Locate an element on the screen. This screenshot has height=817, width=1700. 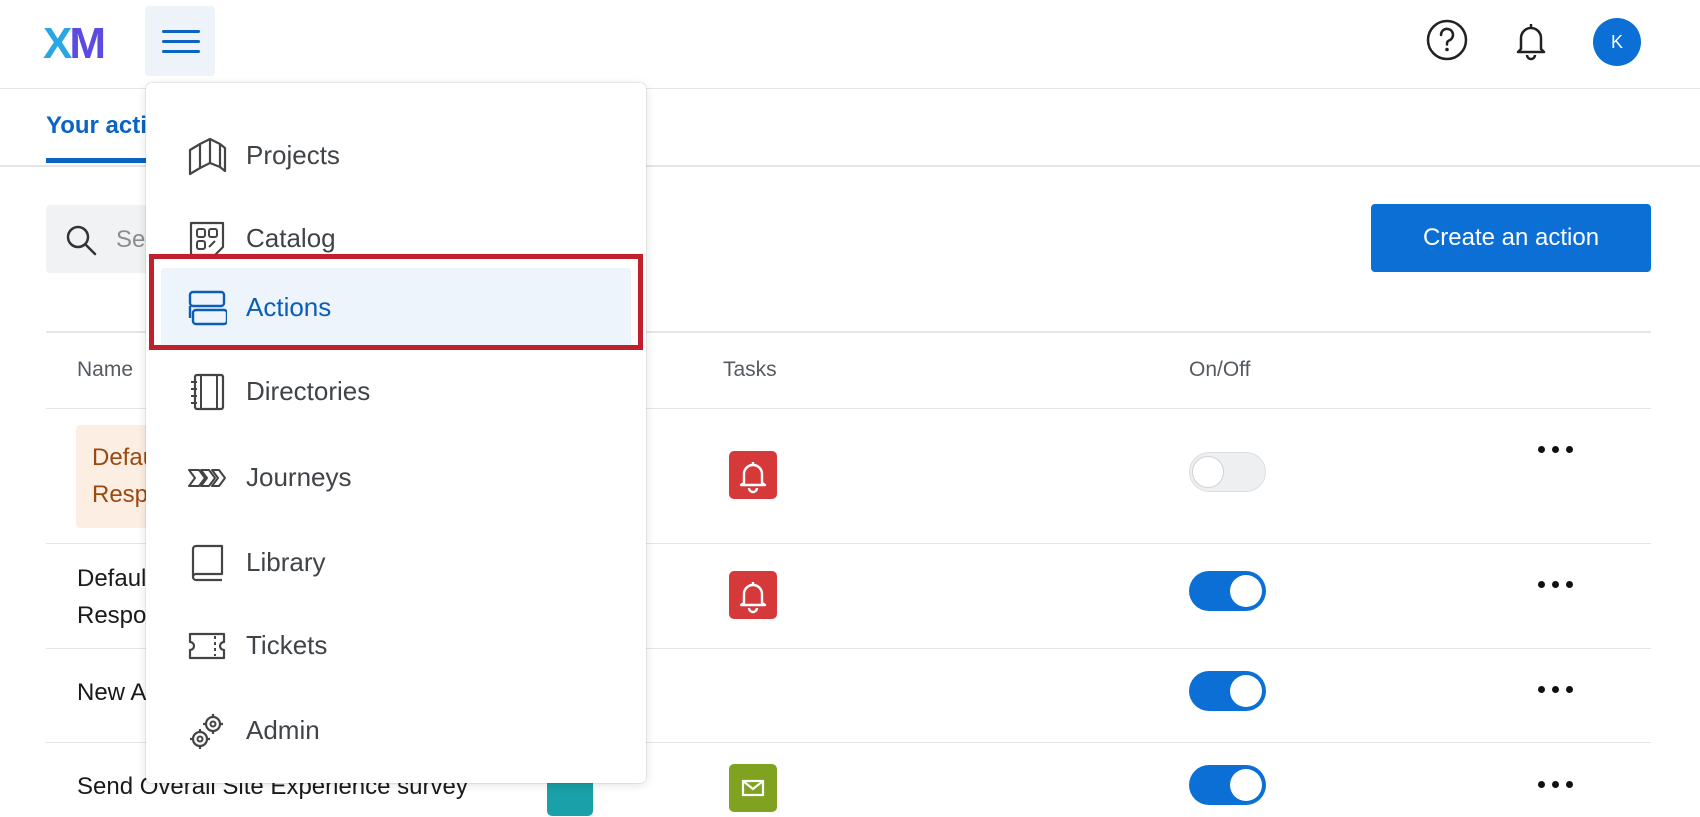
menu-item-label: Catalog is located at coordinates (291, 238).